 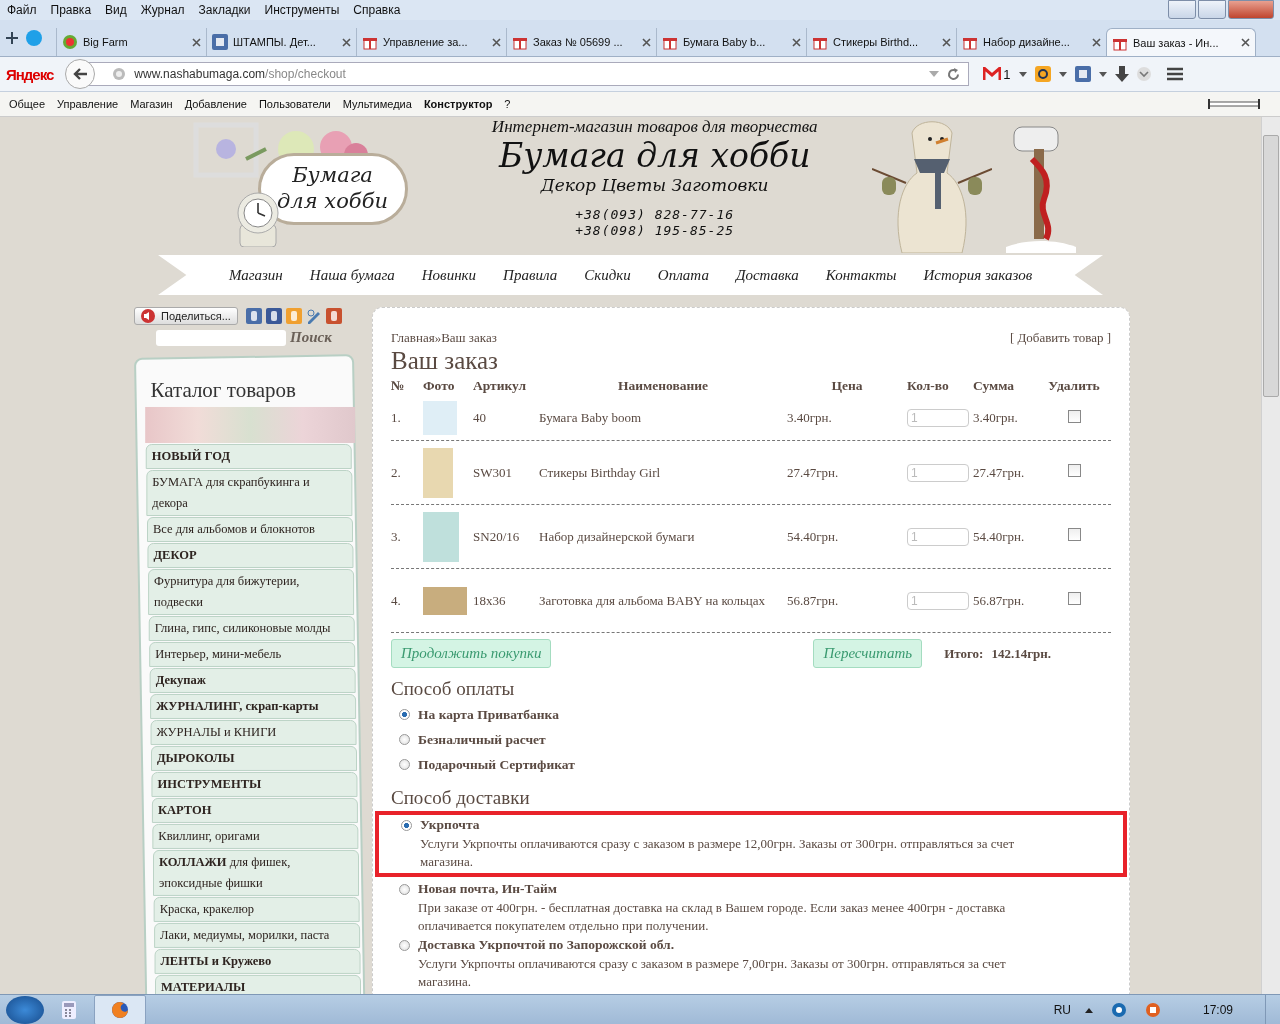 What do you see at coordinates (1062, 1010) in the screenshot?
I see `language-indicator: RU` at bounding box center [1062, 1010].